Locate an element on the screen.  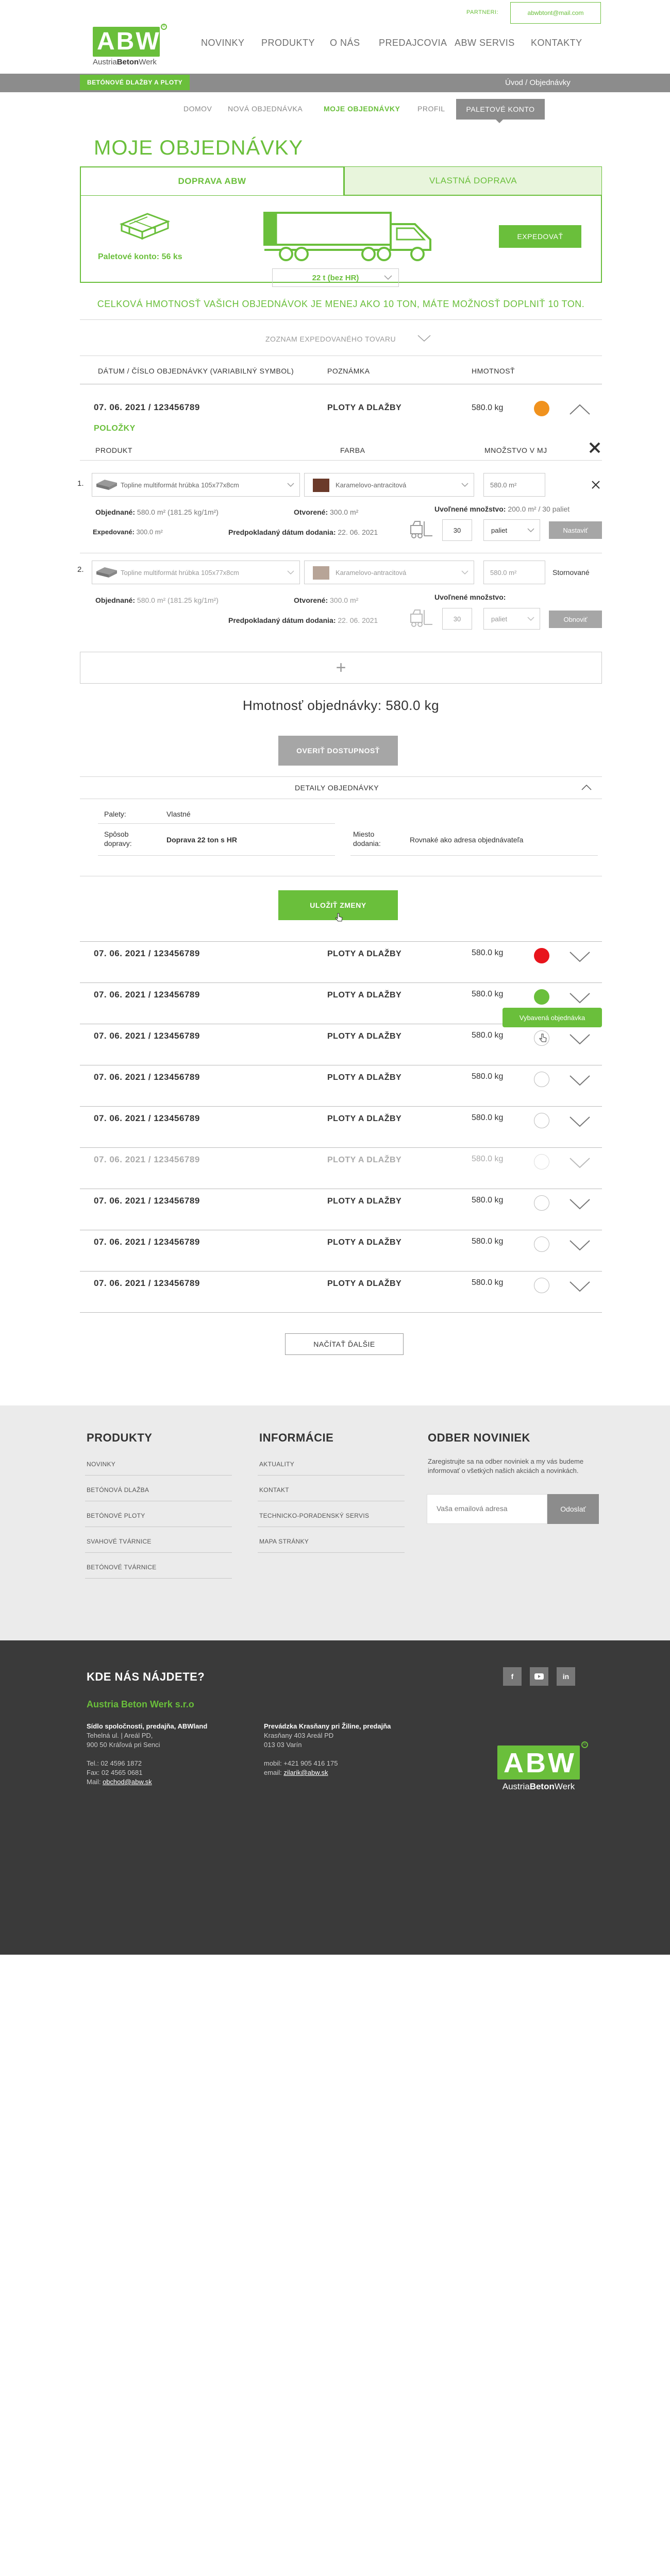
newsletter-submit-button: Odoslať is located at coordinates (573, 1509).